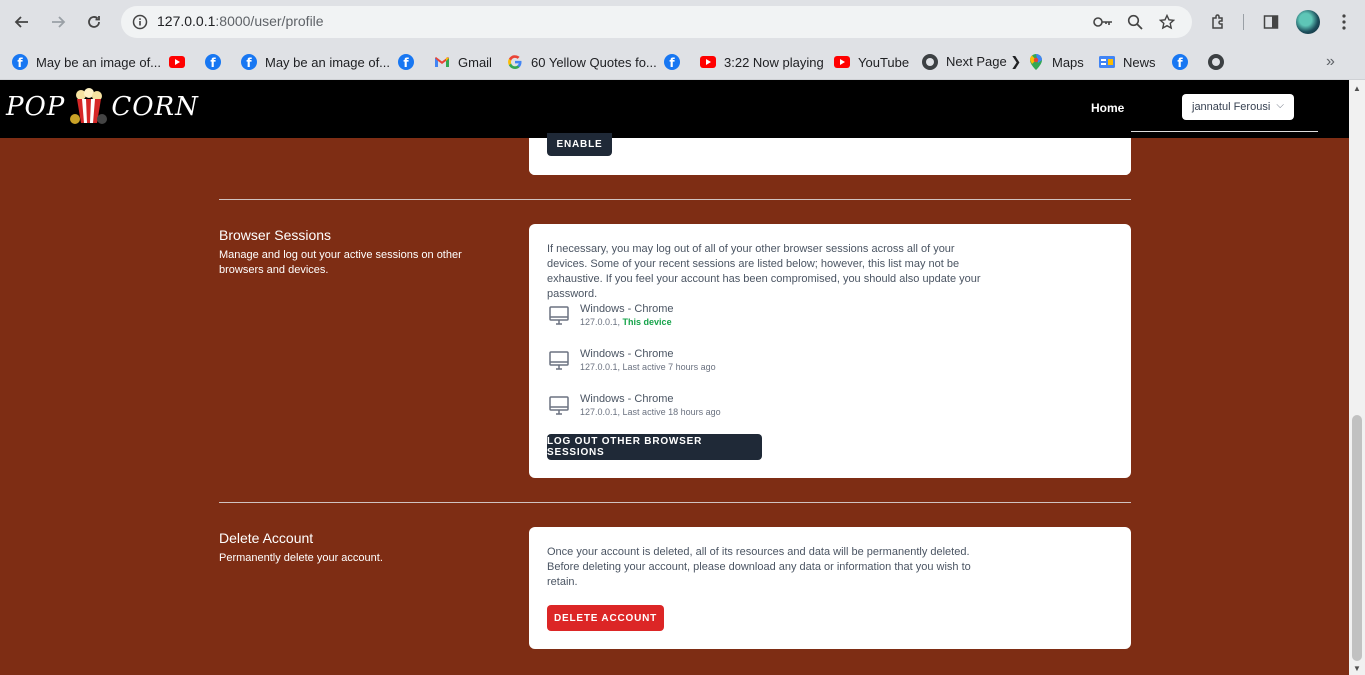  Describe the element at coordinates (1280, 105) in the screenshot. I see `chevron-down-icon: ⌵` at that location.